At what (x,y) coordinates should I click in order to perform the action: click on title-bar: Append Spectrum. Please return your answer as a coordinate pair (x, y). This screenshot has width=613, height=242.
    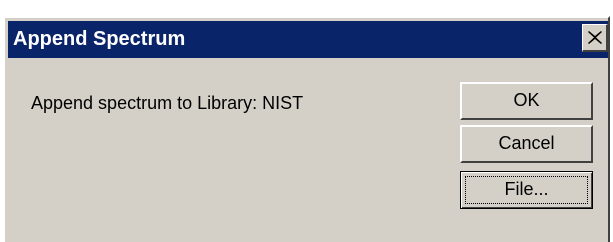
    Looking at the image, I should click on (308, 39).